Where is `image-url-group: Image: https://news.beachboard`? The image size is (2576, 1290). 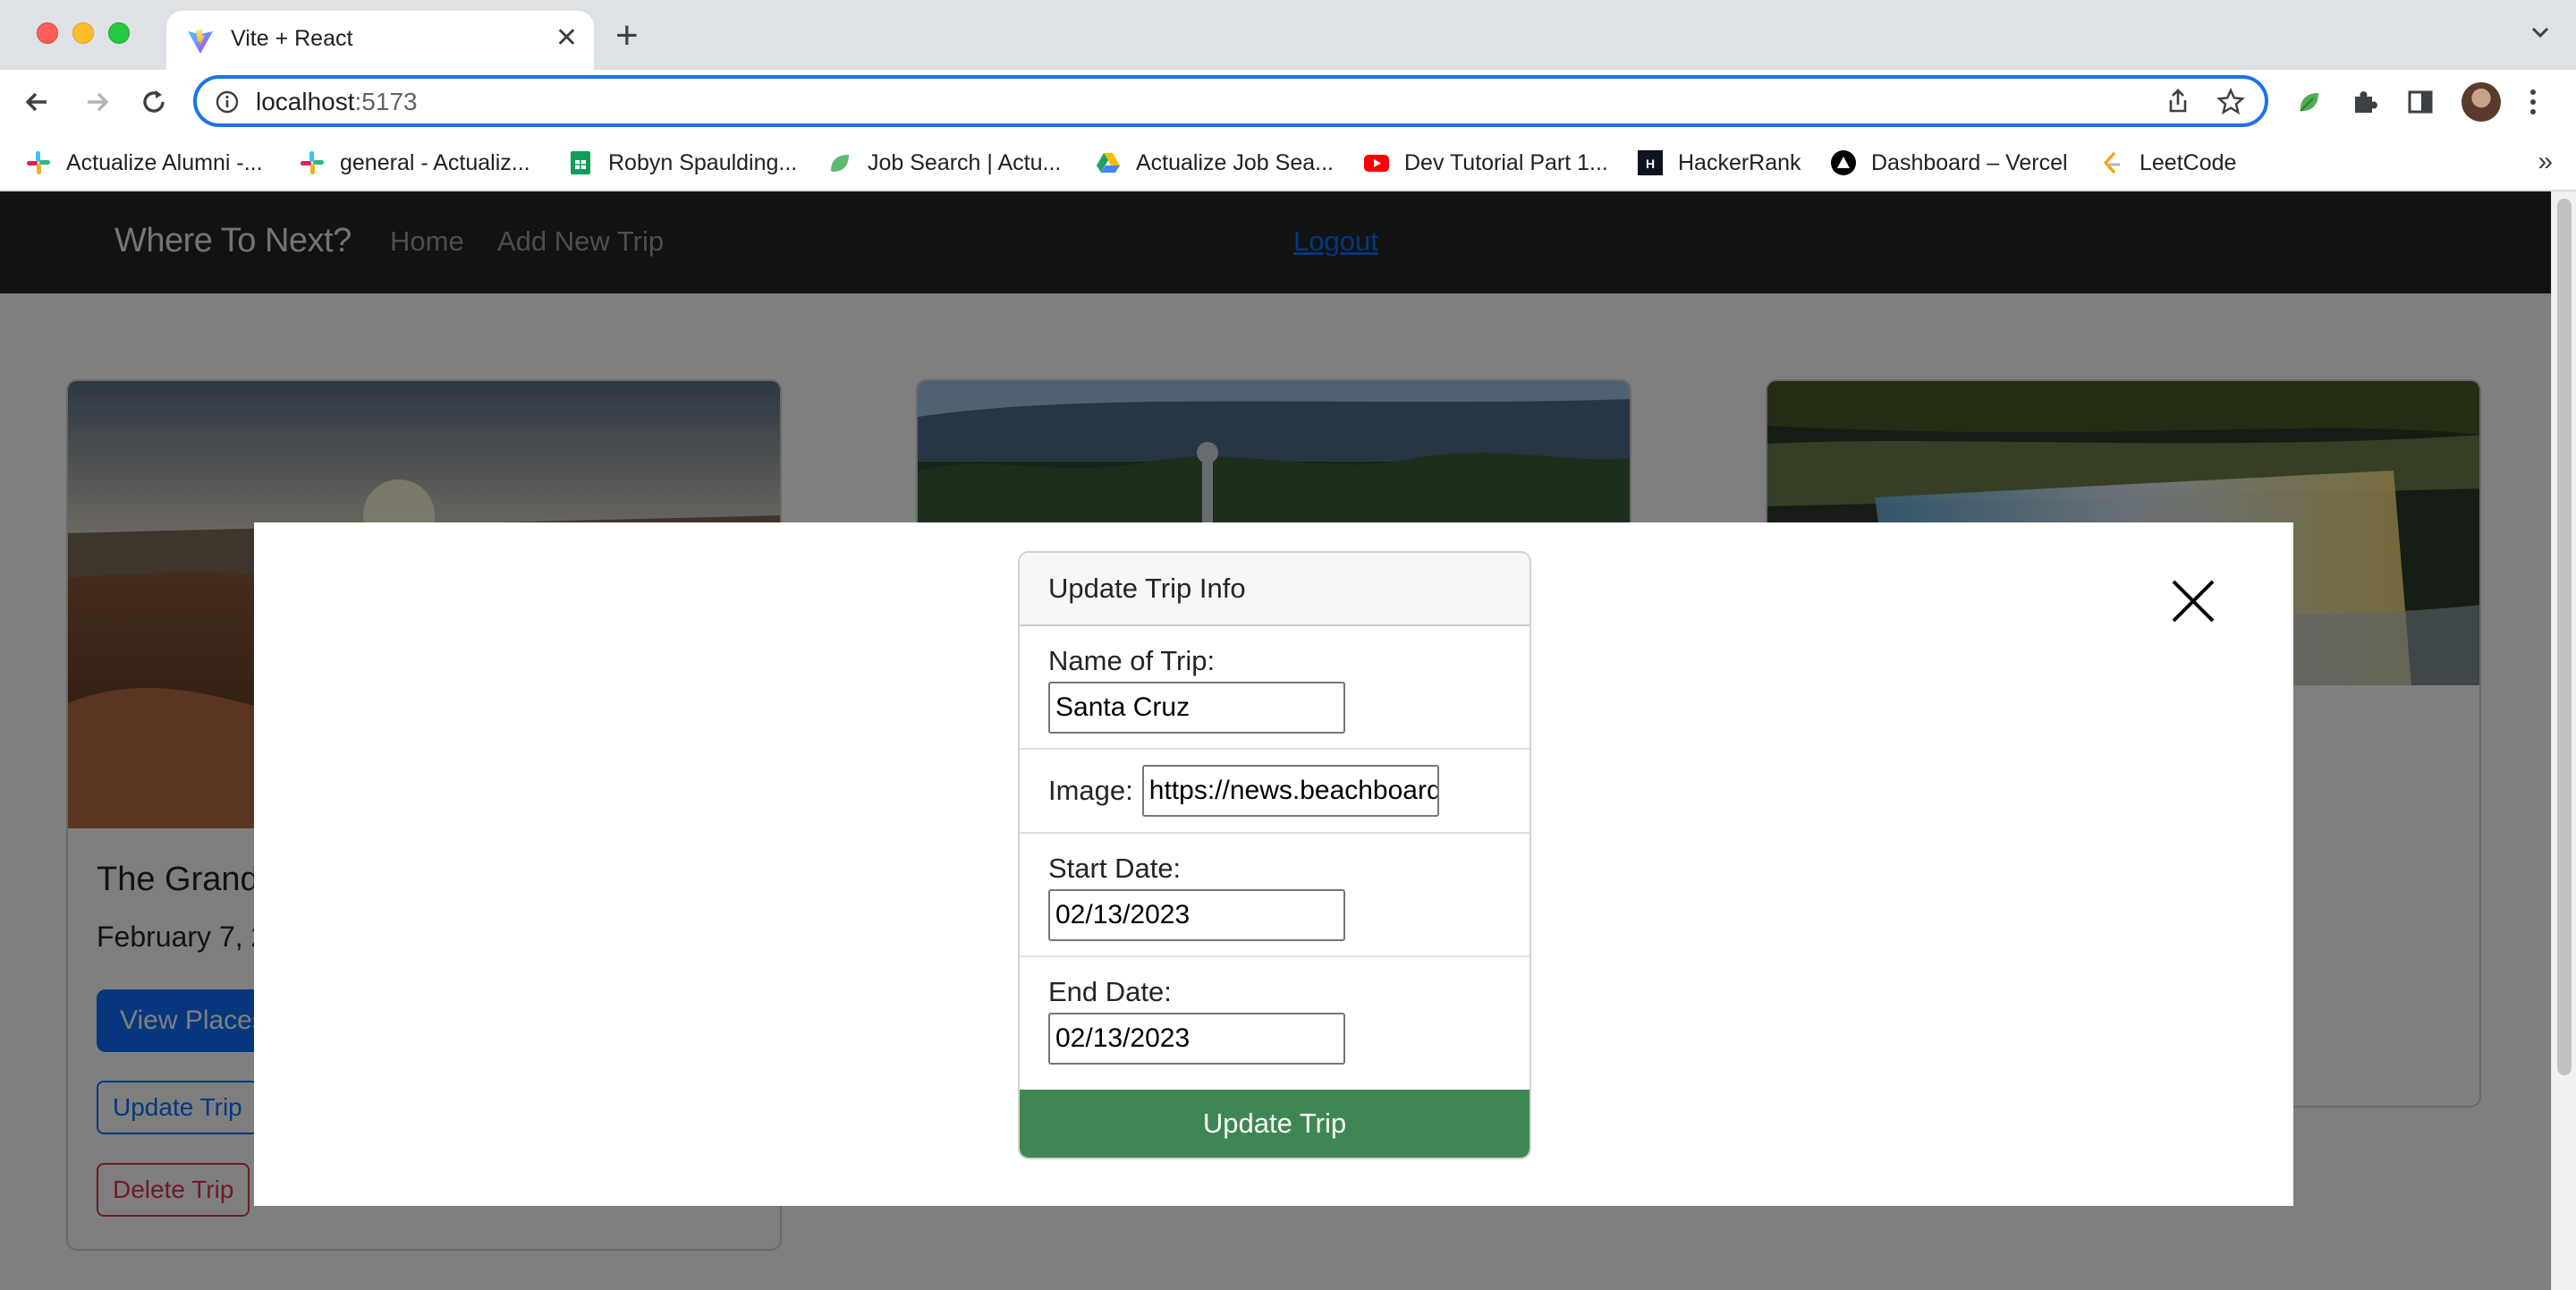 image-url-group: Image: https://news.beachboard is located at coordinates (1275, 792).